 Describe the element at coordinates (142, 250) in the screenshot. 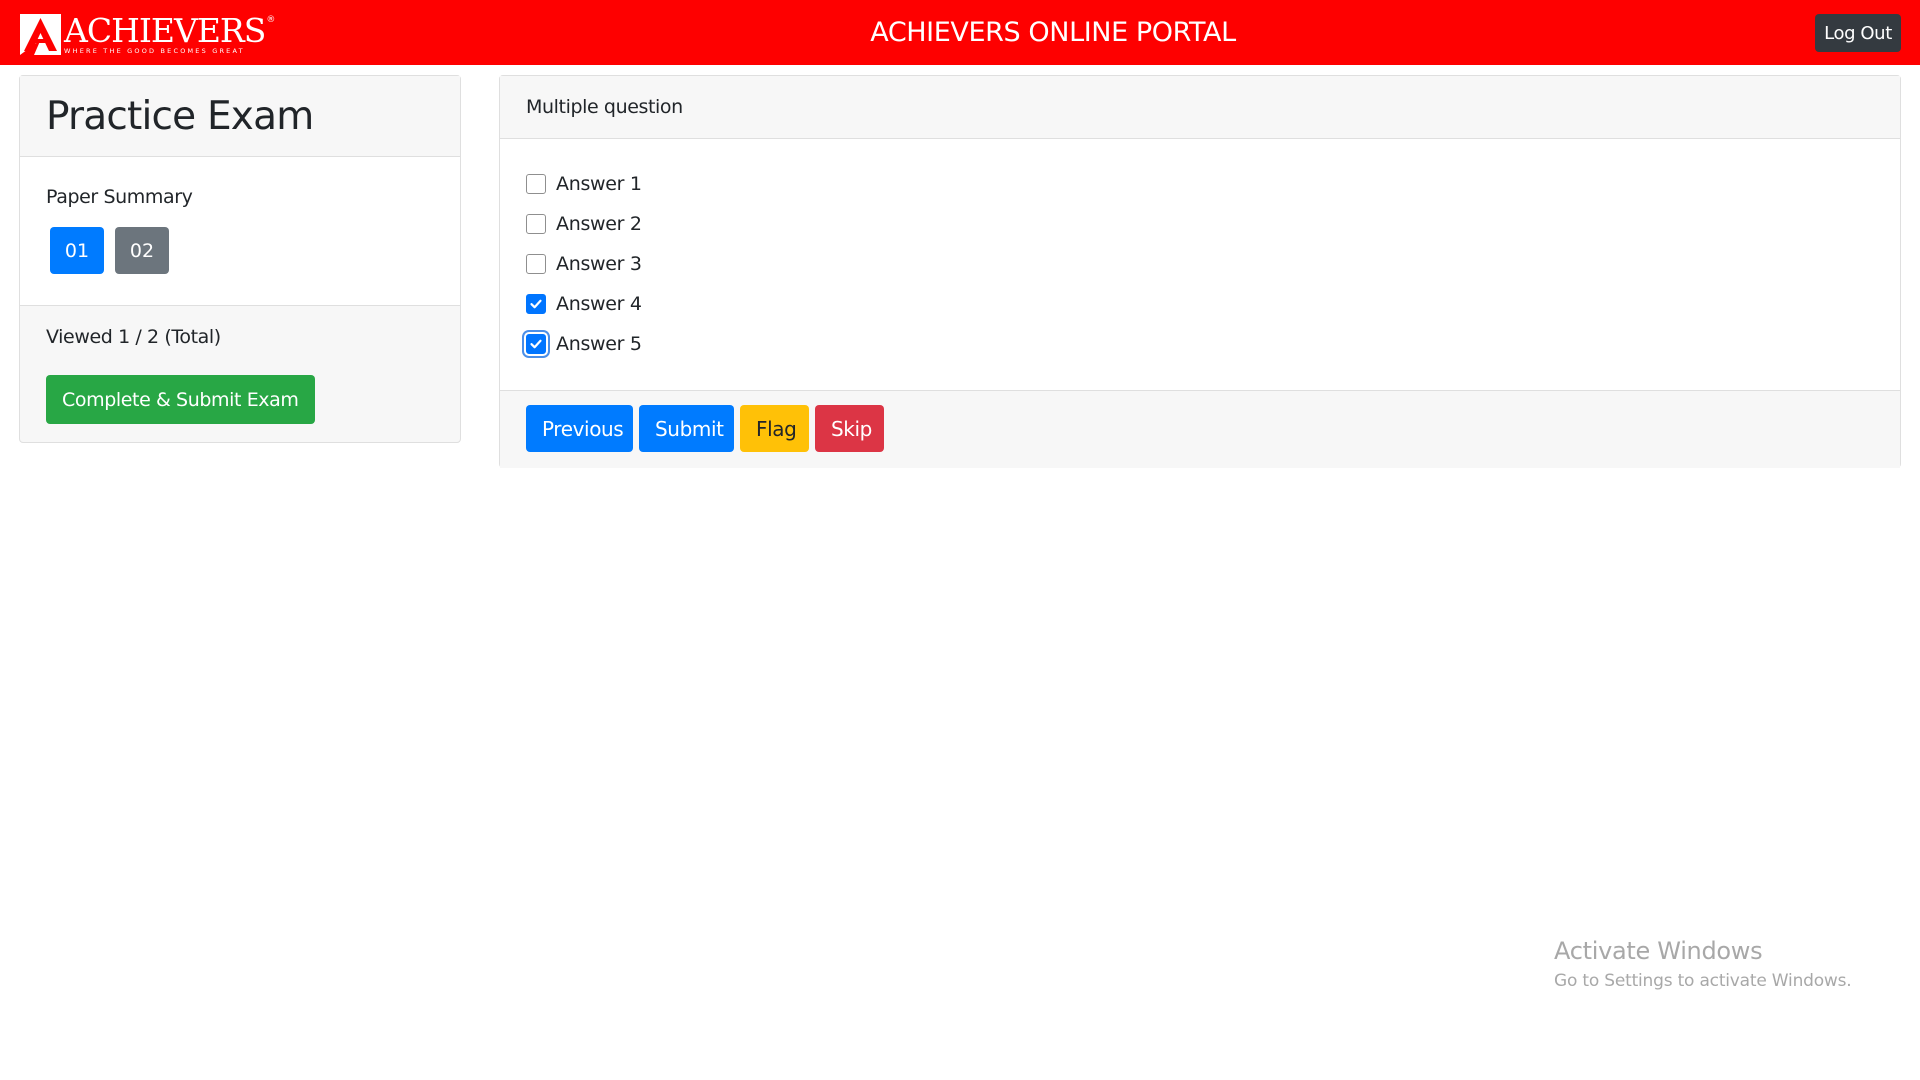

I see `question-button-02: 02` at that location.